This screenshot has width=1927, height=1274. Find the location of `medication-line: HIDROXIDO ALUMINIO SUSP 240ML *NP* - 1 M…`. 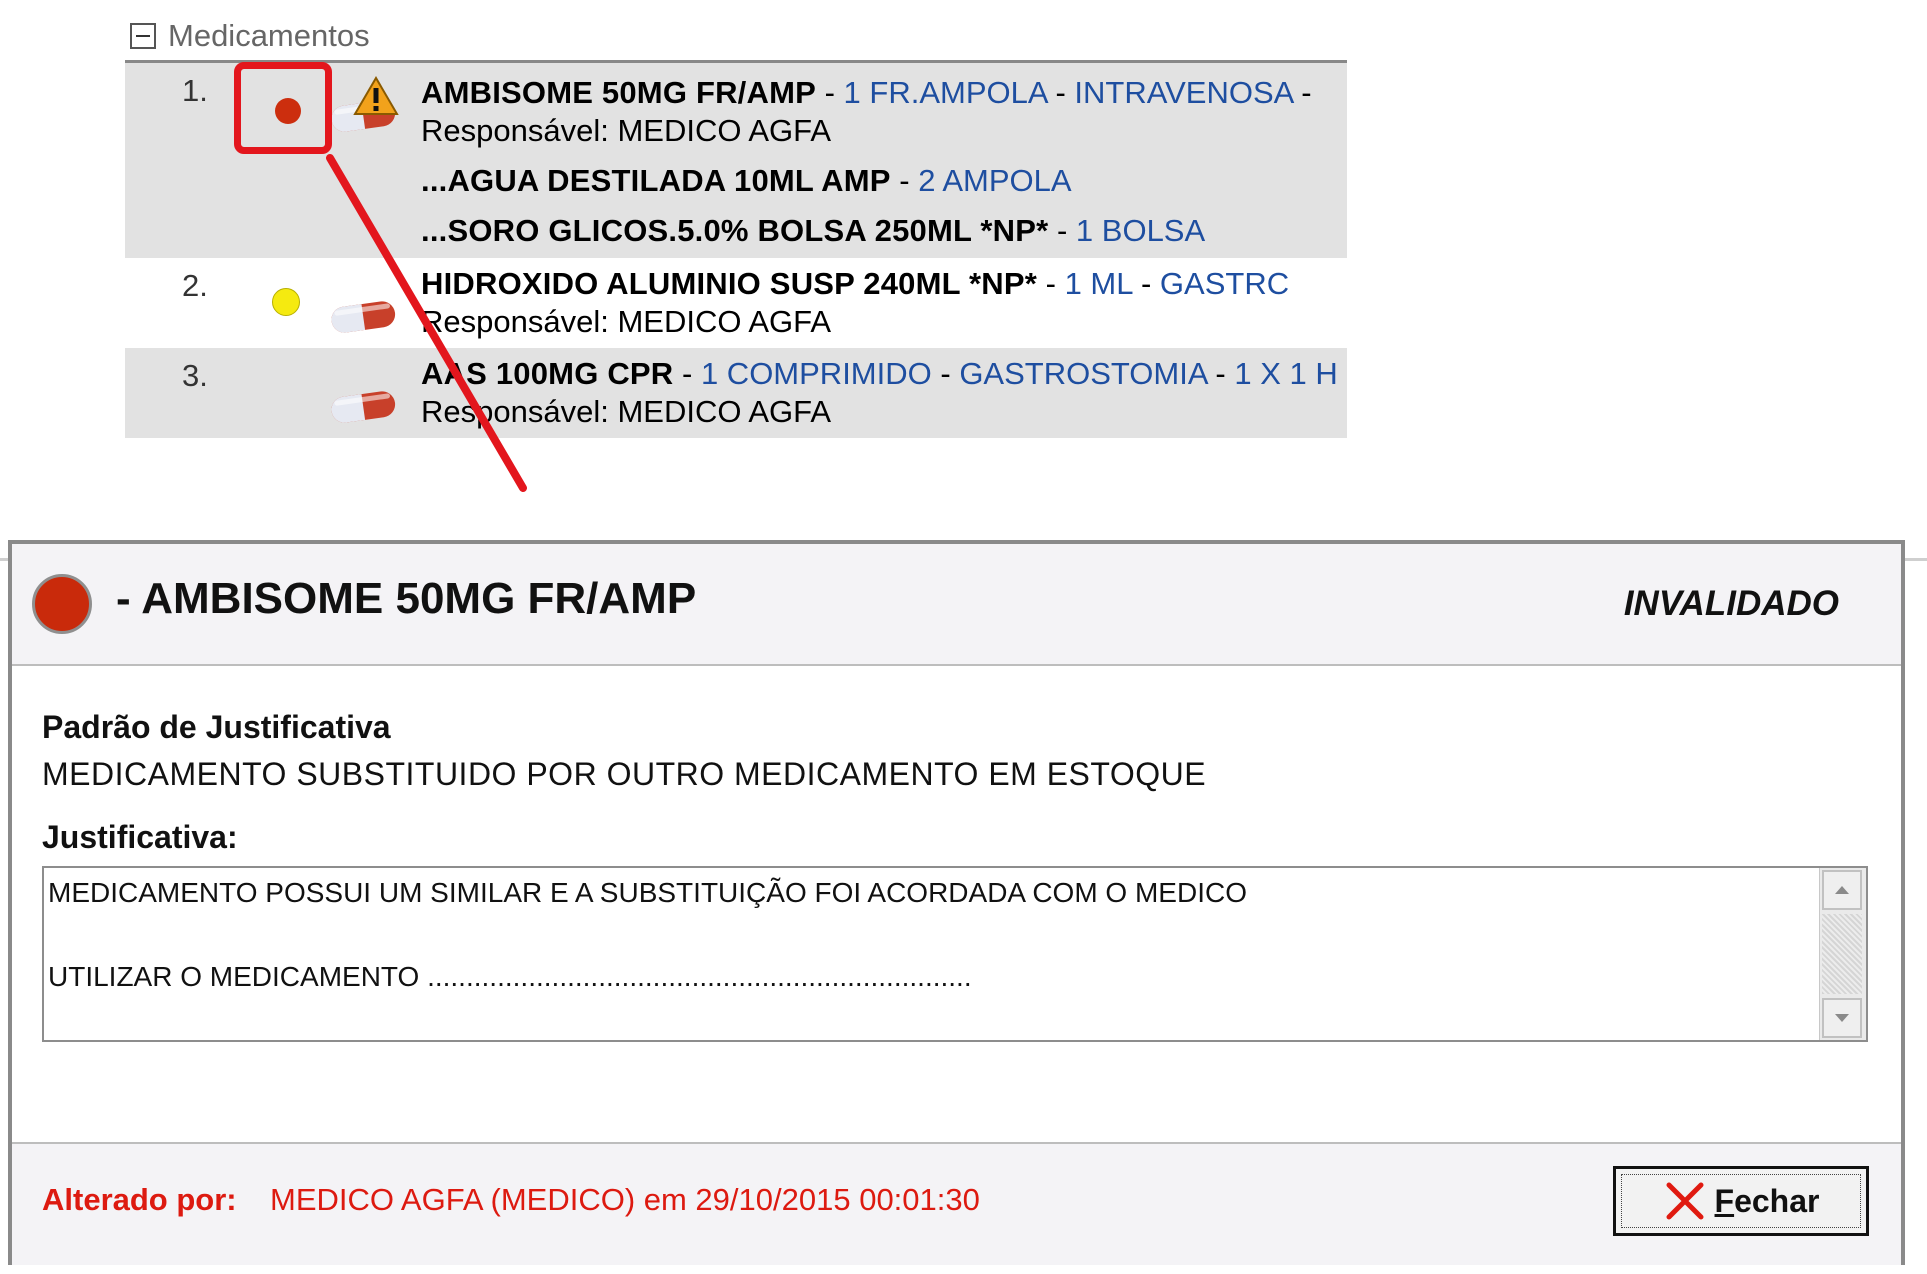

medication-line: HIDROXIDO ALUMINIO SUSP 240ML *NP* - 1 M… is located at coordinates (855, 283).